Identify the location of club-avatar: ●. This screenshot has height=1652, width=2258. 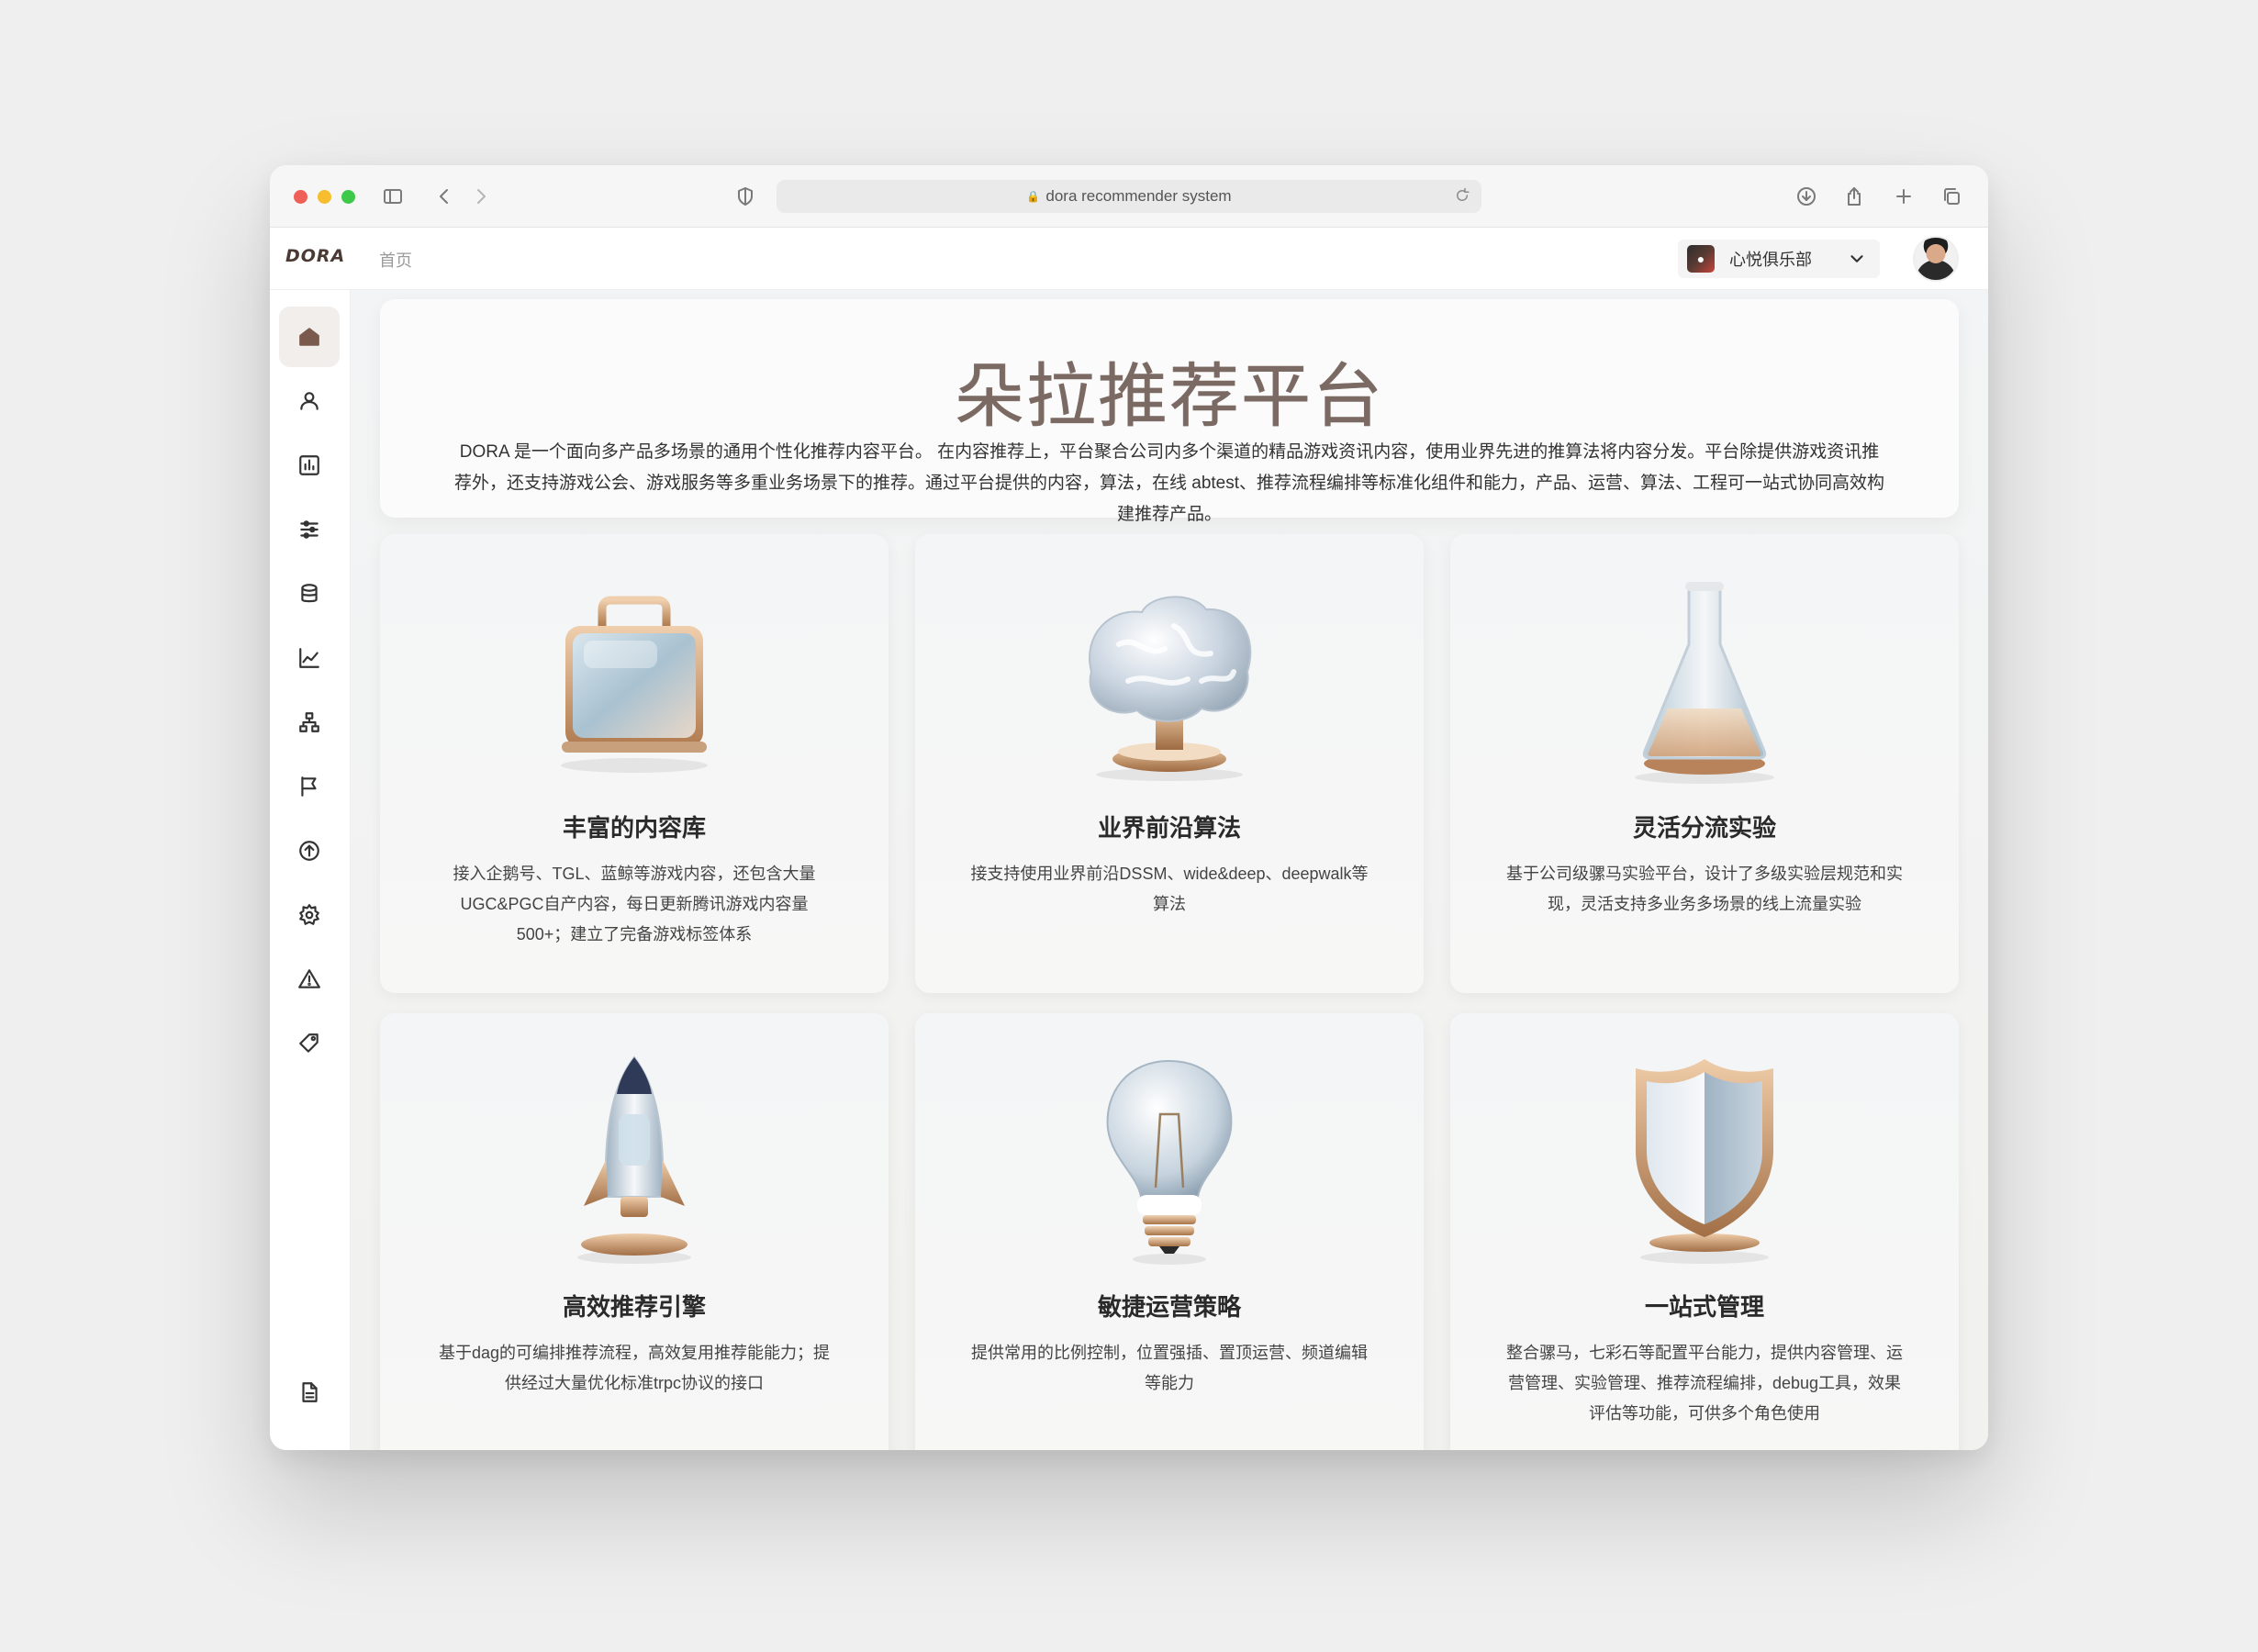
(1701, 259).